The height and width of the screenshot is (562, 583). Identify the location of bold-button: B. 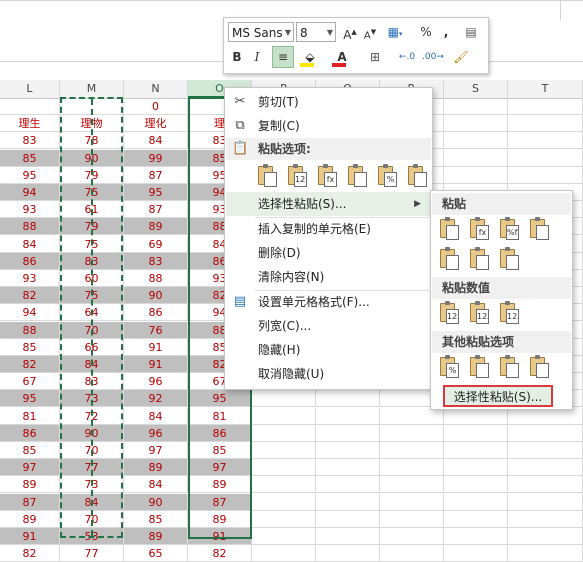
(237, 57).